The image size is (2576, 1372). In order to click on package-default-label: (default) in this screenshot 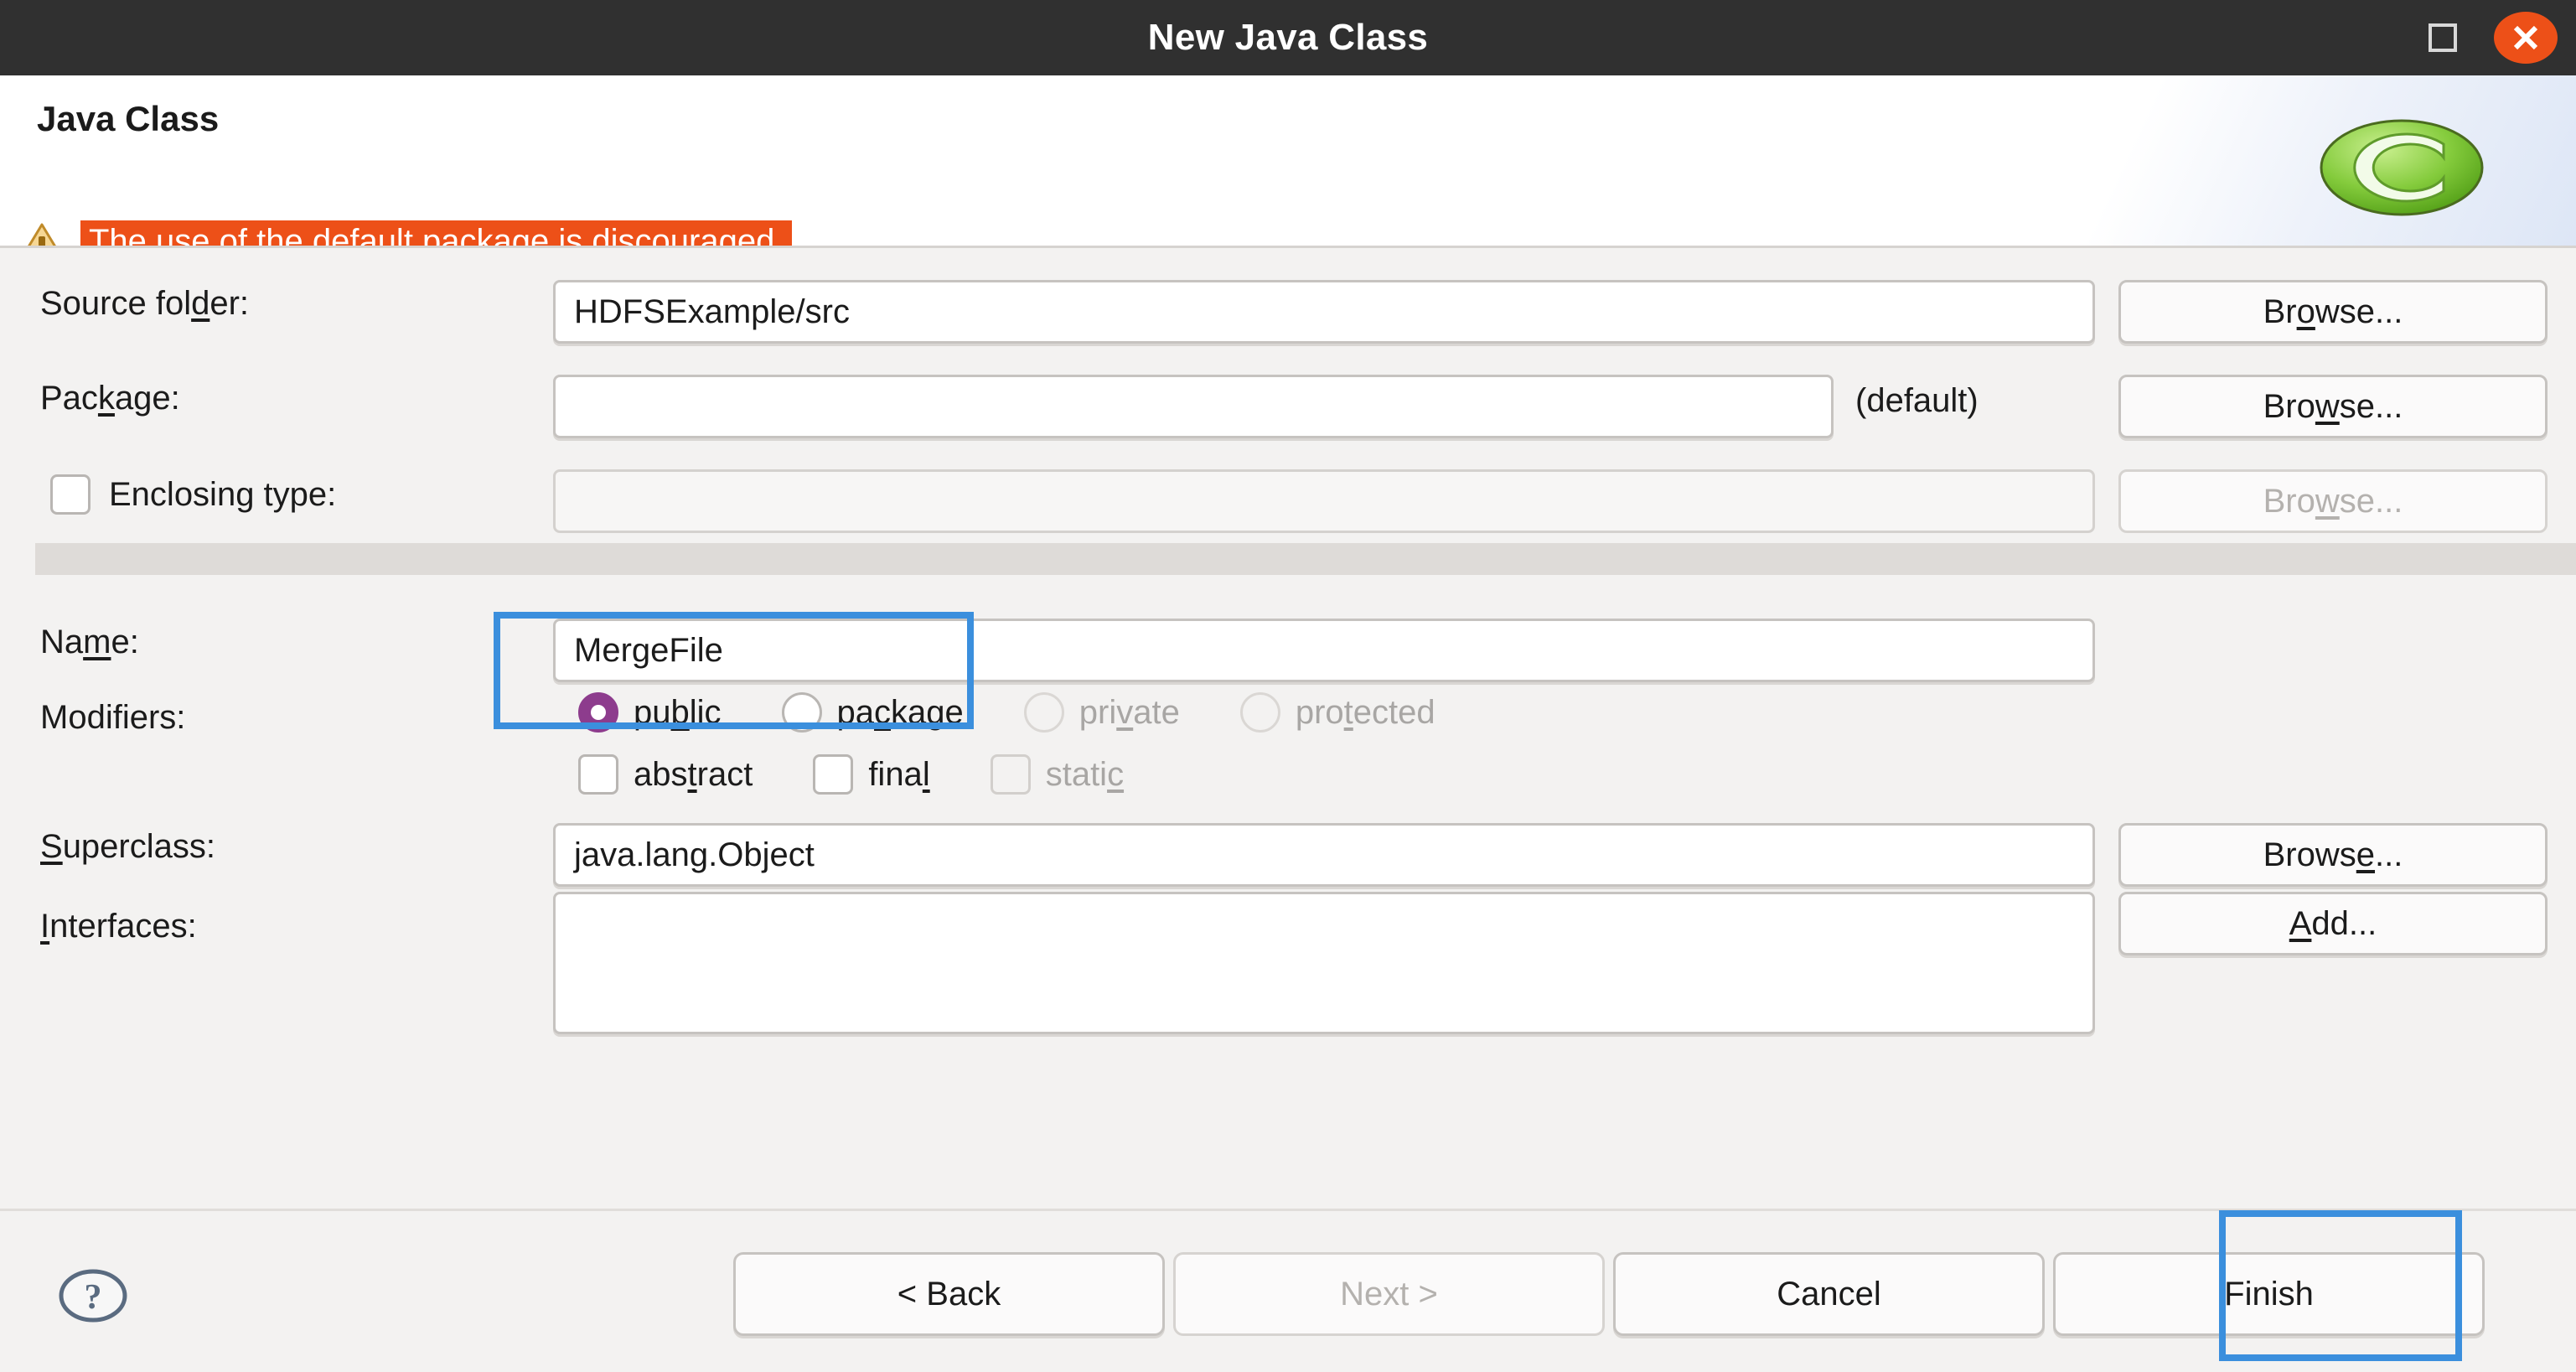, I will do `click(1917, 401)`.